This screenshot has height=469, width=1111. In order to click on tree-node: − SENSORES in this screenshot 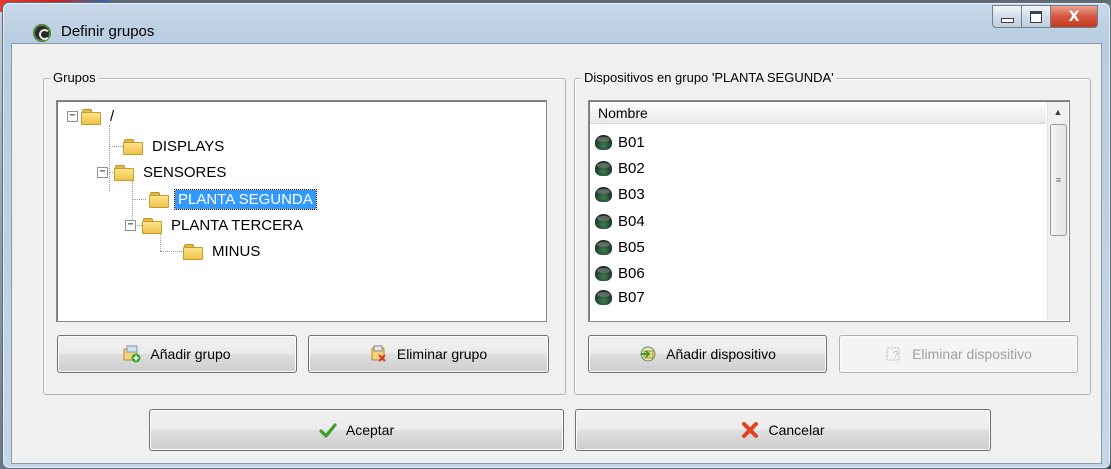, I will do `click(163, 172)`.